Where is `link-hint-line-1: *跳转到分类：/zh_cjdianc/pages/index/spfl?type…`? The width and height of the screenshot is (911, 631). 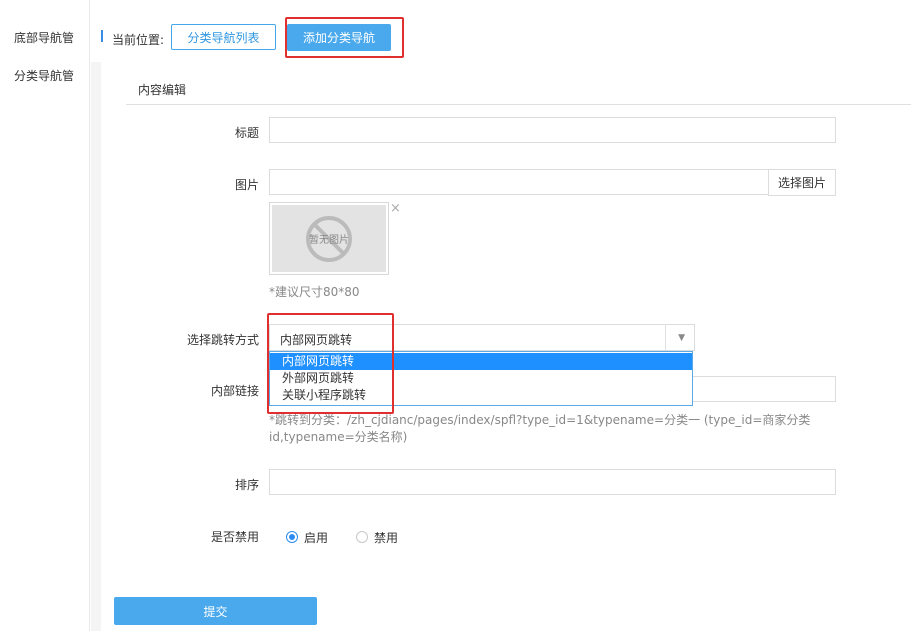
link-hint-line-1: *跳转到分类：/zh_cjdianc/pages/index/spfl?type… is located at coordinates (540, 420).